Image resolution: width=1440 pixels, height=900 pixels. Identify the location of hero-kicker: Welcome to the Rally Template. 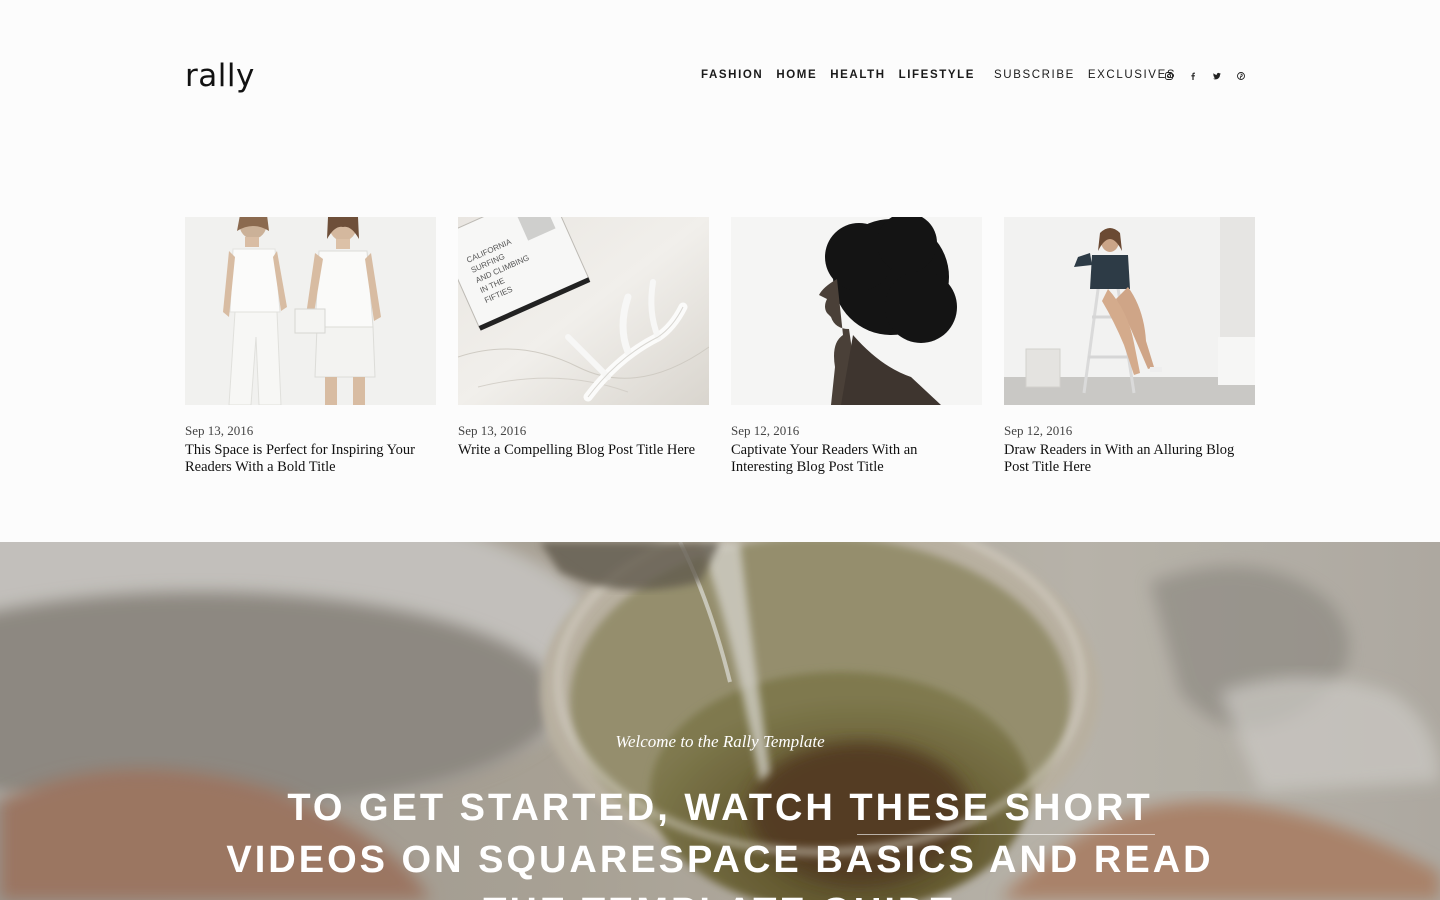
(720, 741).